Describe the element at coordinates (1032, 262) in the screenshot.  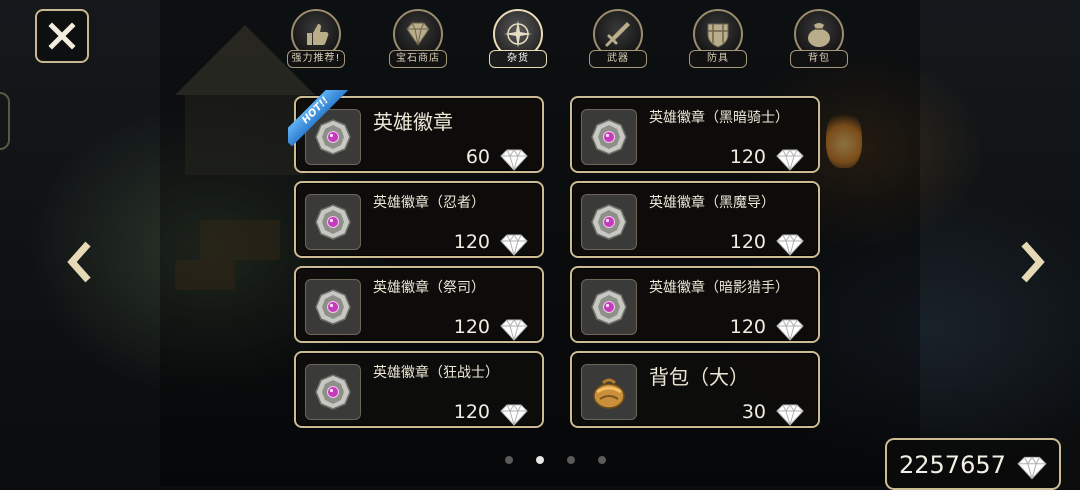
I see `next-page-arrow-icon` at that location.